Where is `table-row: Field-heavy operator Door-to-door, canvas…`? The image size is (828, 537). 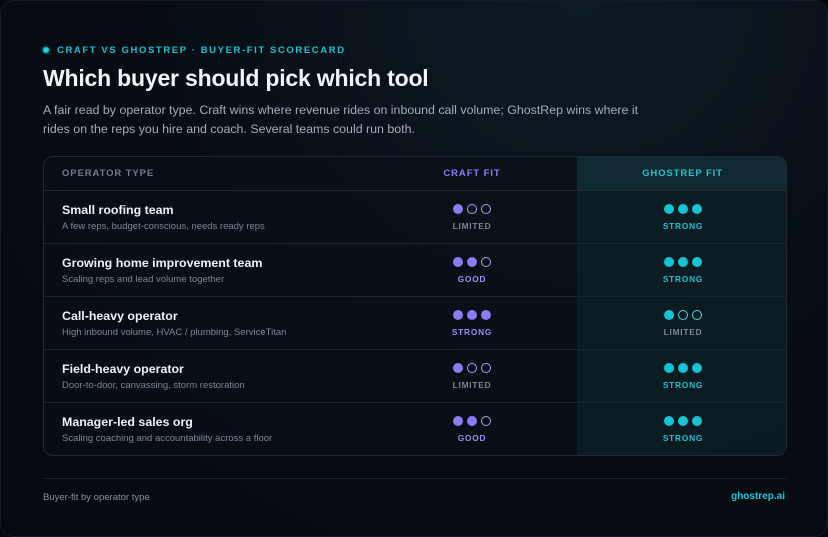
table-row: Field-heavy operator Door-to-door, canvas… is located at coordinates (415, 376).